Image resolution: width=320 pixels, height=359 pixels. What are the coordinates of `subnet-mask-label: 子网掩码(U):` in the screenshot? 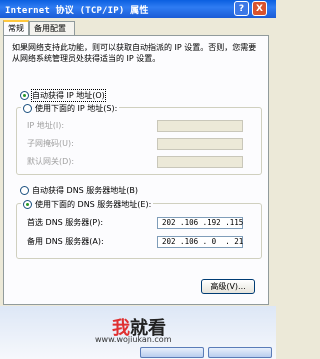 It's located at (50, 143).